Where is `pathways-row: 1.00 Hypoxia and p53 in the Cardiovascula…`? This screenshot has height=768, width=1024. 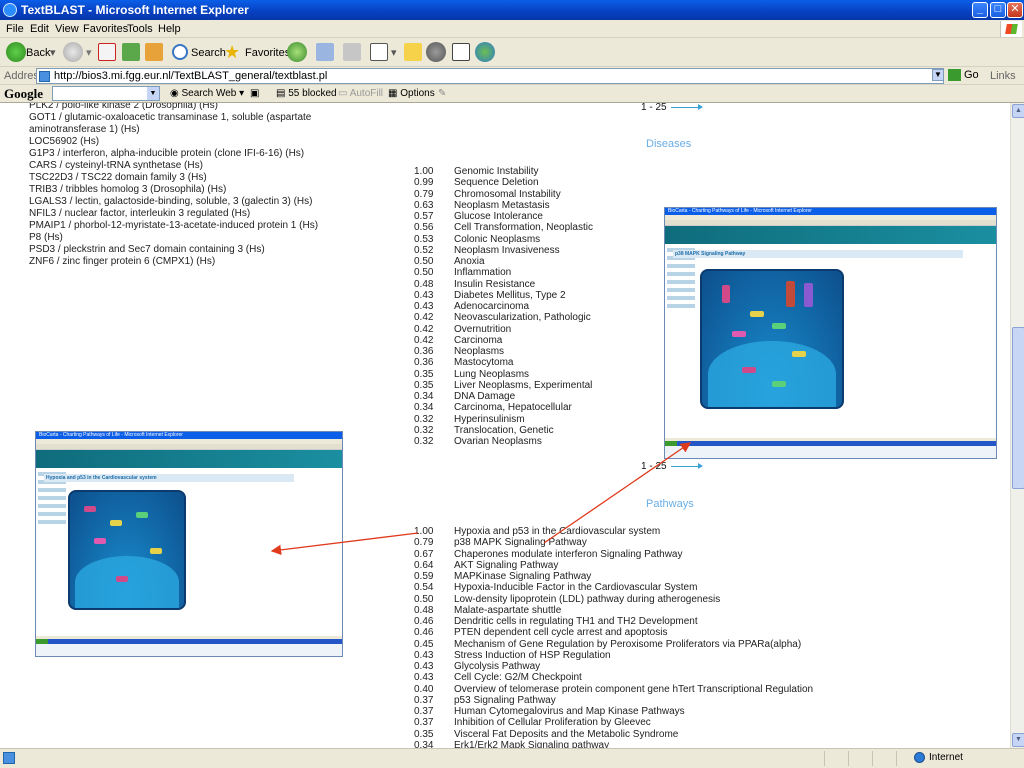
pathways-row: 1.00 Hypoxia and p53 in the Cardiovascula… is located at coordinates (613, 531).